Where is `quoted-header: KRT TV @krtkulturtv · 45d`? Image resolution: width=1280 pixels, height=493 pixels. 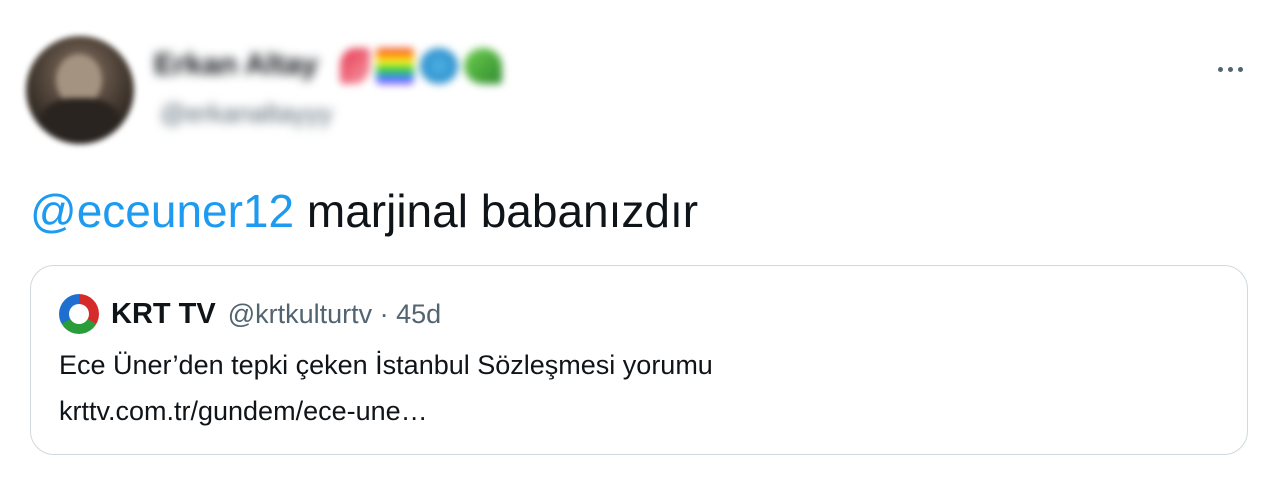
quoted-header: KRT TV @krtkulturtv · 45d is located at coordinates (250, 314).